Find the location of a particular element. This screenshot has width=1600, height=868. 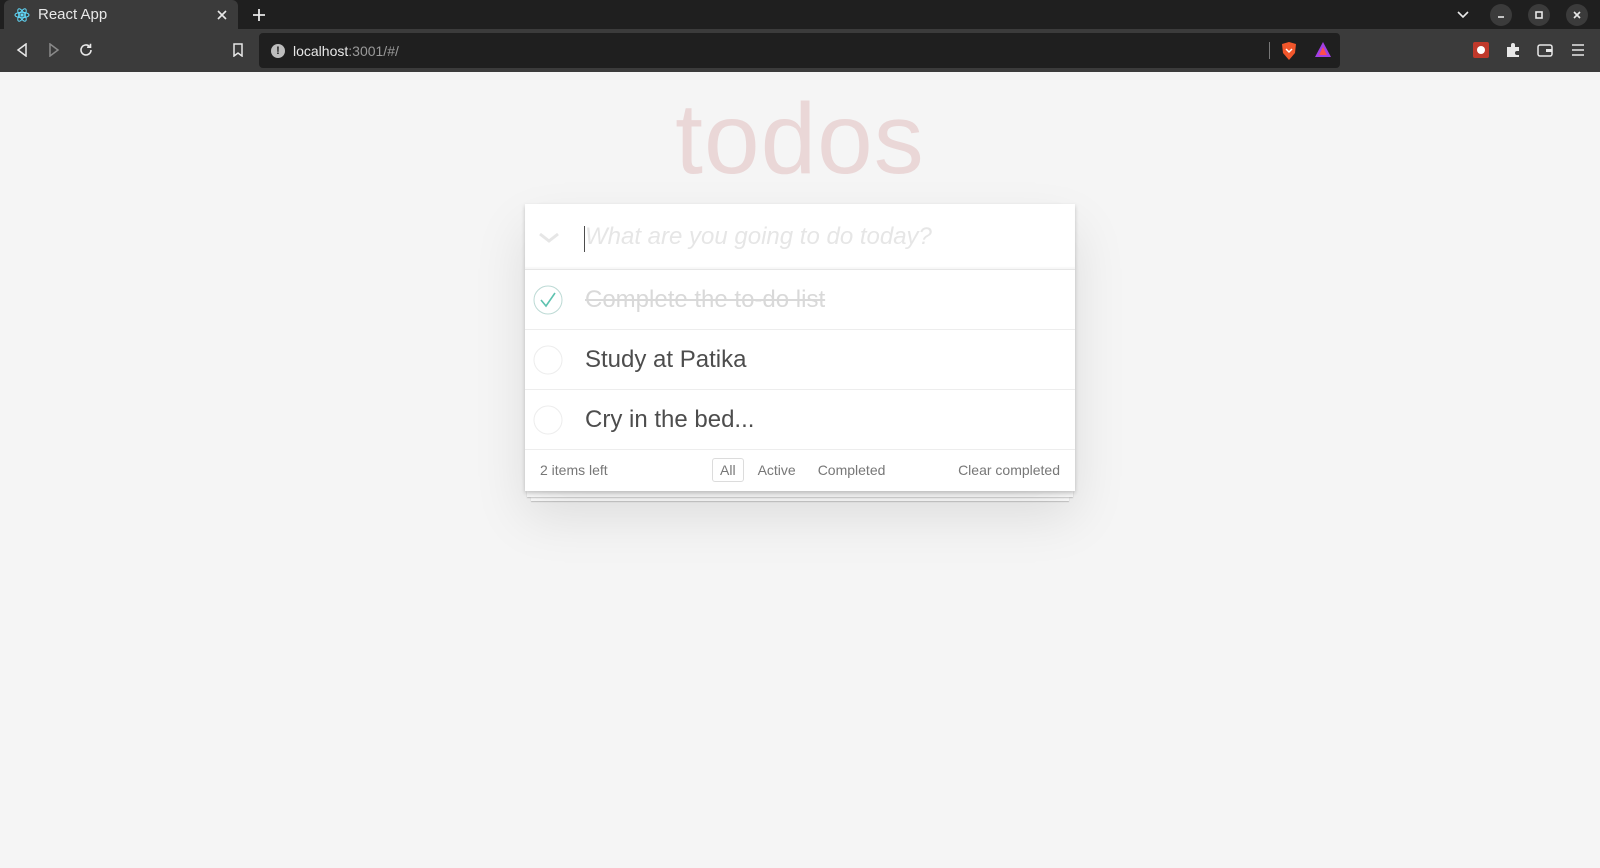

reload-icon is located at coordinates (86, 50).